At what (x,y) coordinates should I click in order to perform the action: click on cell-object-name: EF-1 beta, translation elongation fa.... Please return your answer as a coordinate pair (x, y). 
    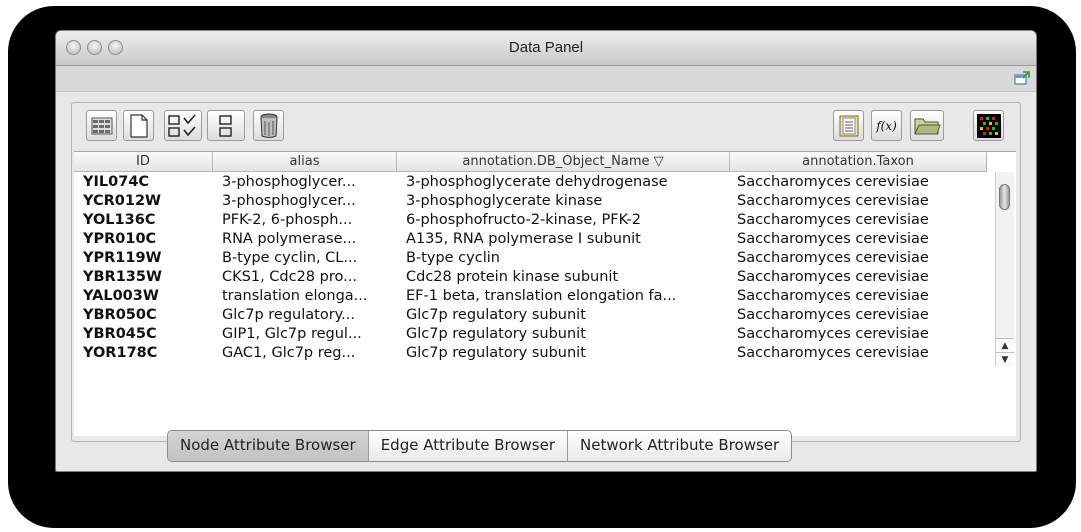
    Looking at the image, I should click on (541, 296).